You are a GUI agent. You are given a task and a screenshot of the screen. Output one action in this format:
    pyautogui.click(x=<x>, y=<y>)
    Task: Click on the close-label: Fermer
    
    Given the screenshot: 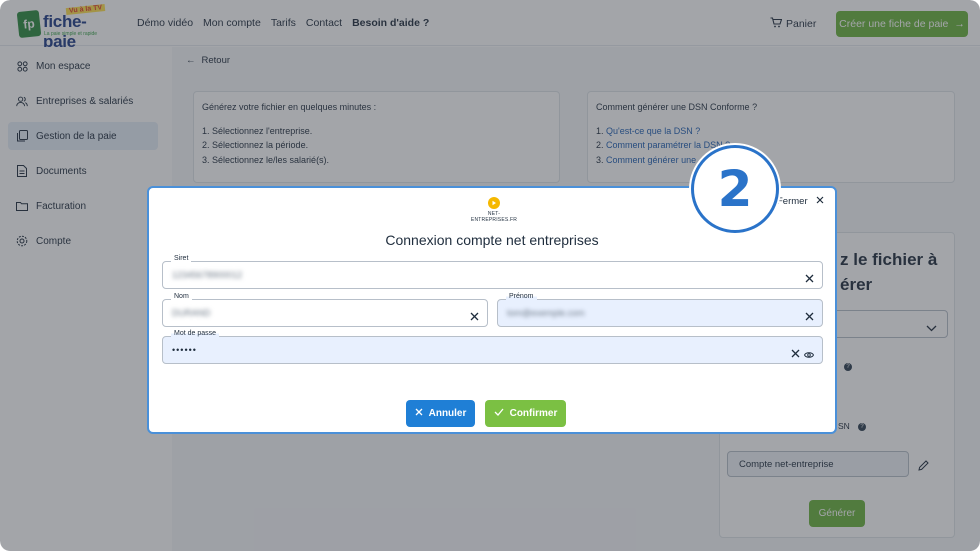 What is the action you would take?
    pyautogui.click(x=792, y=201)
    